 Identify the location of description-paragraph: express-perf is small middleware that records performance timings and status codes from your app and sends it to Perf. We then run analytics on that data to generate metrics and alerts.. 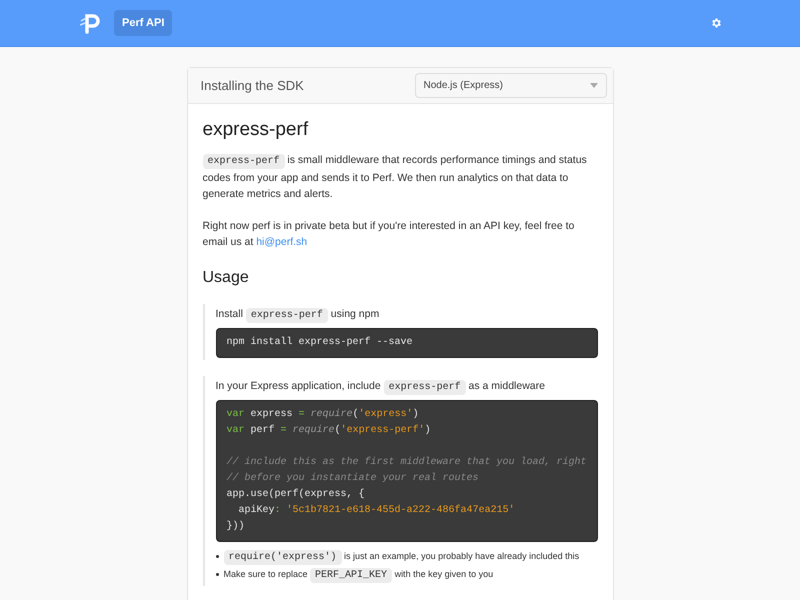
(395, 177).